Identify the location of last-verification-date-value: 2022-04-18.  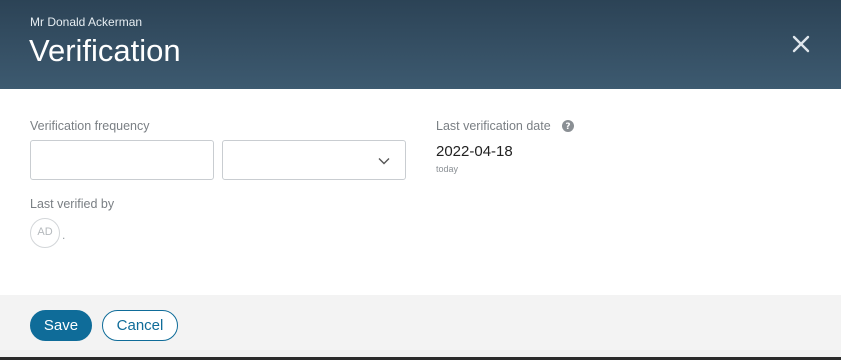
(474, 151).